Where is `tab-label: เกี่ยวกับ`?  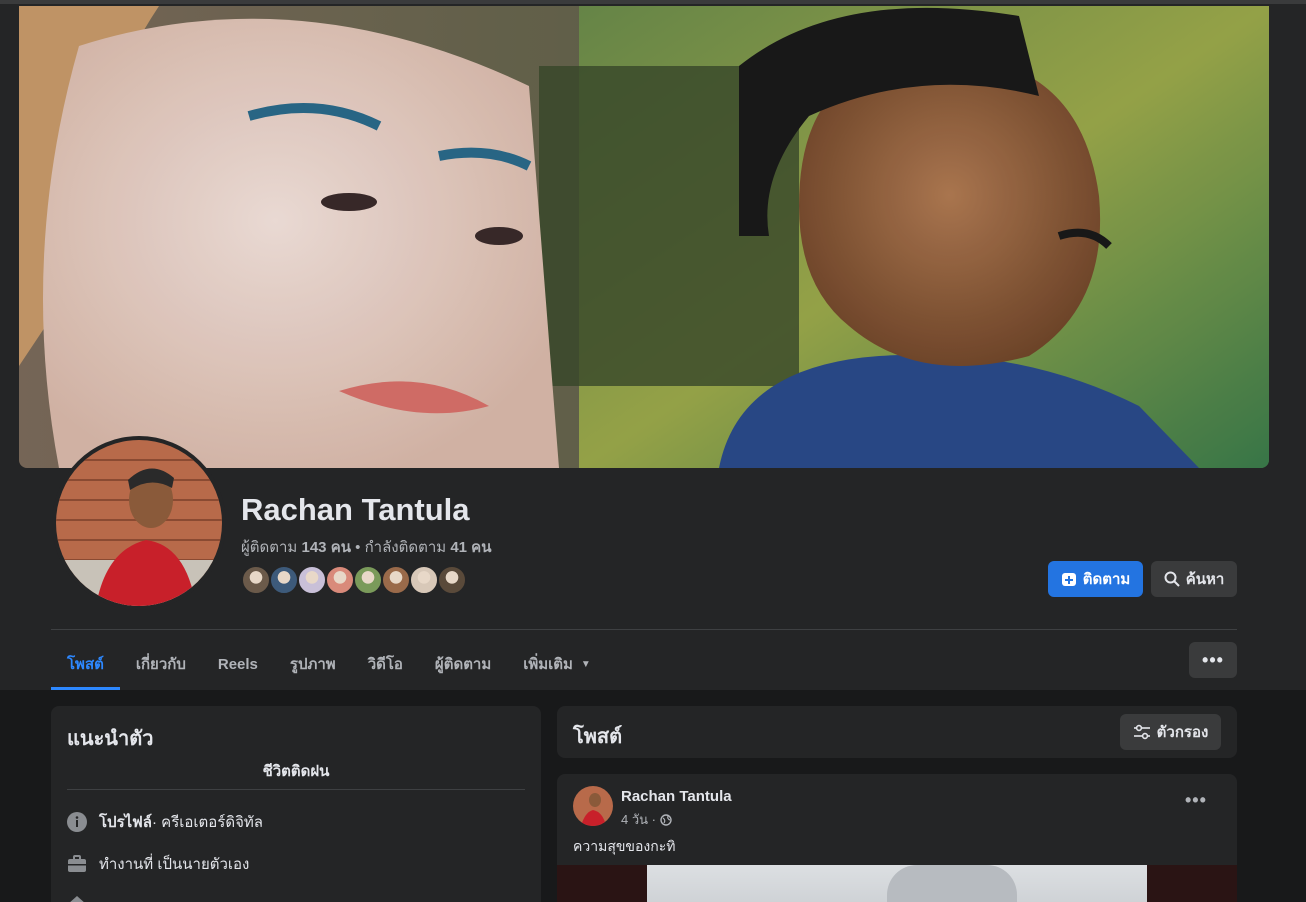
tab-label: เกี่ยวกับ is located at coordinates (160, 664).